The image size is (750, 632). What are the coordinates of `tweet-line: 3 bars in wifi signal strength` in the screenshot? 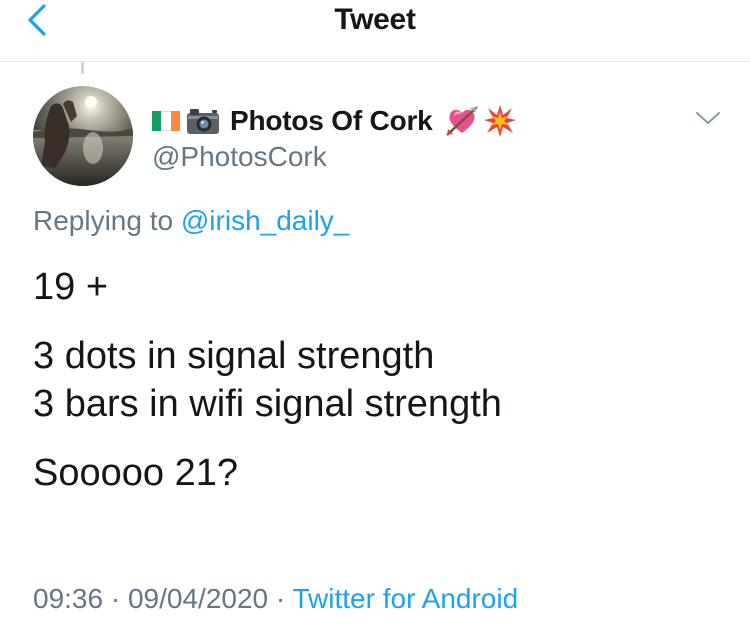 It's located at (267, 404).